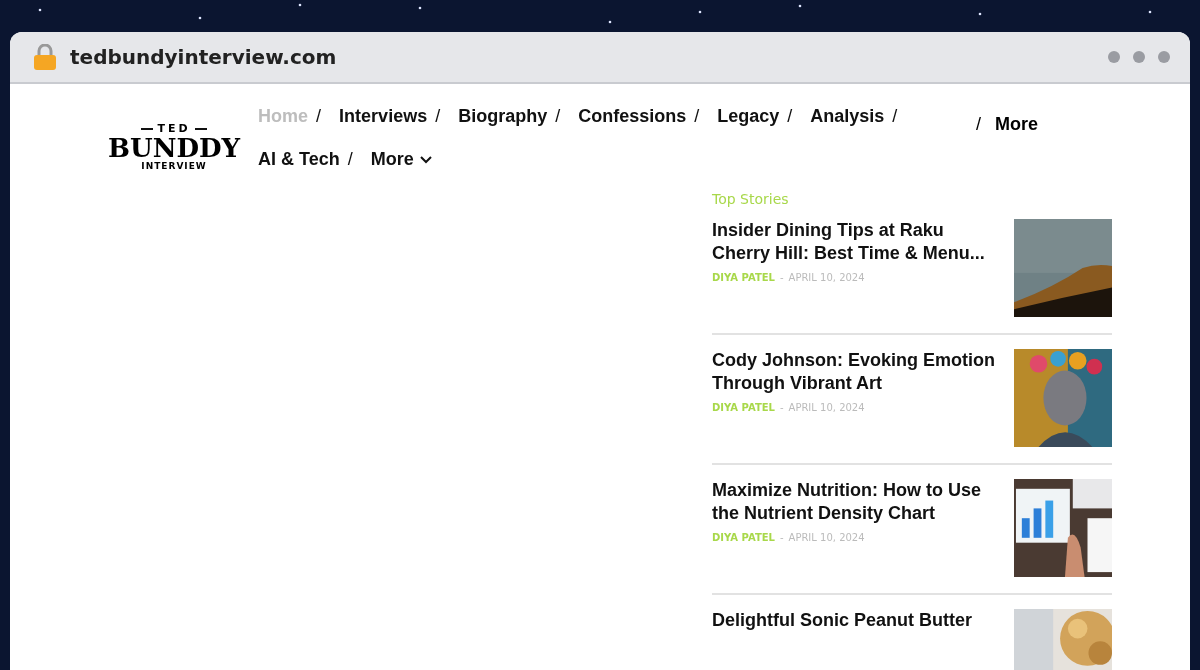 The height and width of the screenshot is (670, 1200). I want to click on logo-top-text: TED, so click(174, 128).